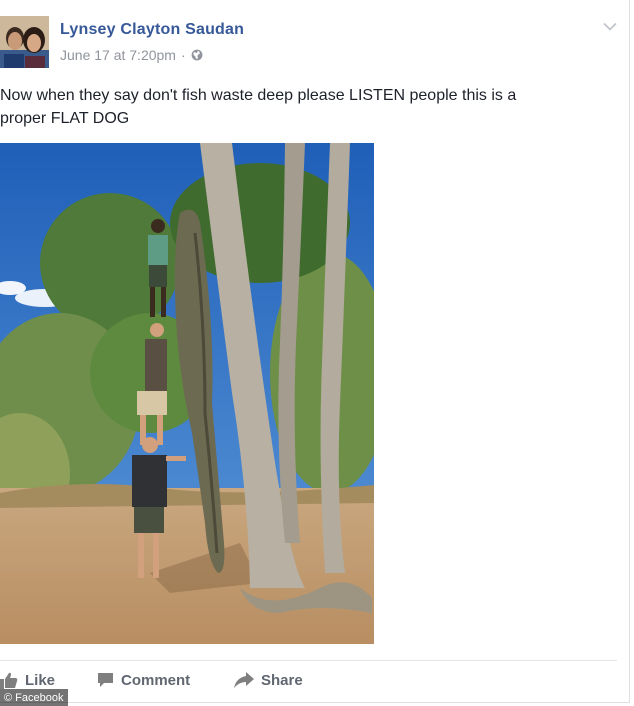 The image size is (634, 706). What do you see at coordinates (152, 30) in the screenshot?
I see `author-name: Lynsey Clayton Saudan` at bounding box center [152, 30].